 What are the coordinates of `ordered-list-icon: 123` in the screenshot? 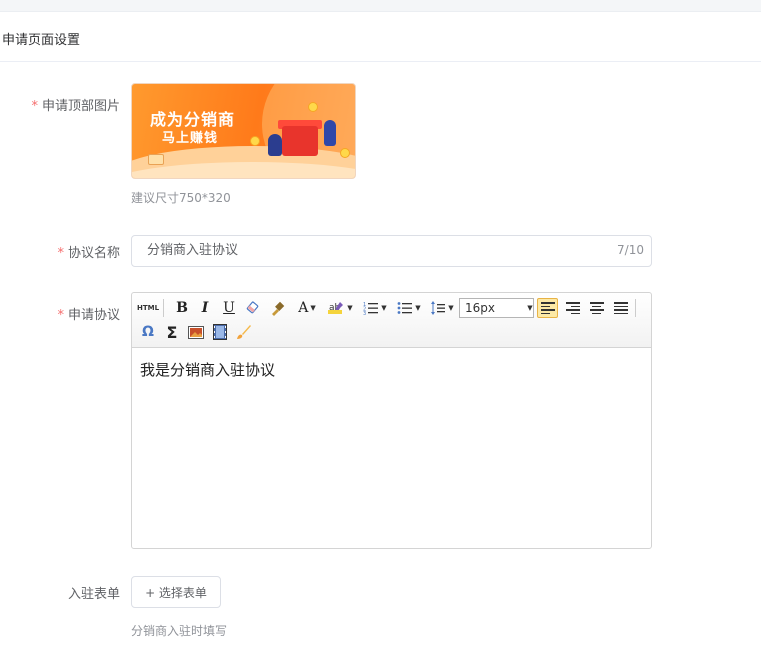 It's located at (371, 308).